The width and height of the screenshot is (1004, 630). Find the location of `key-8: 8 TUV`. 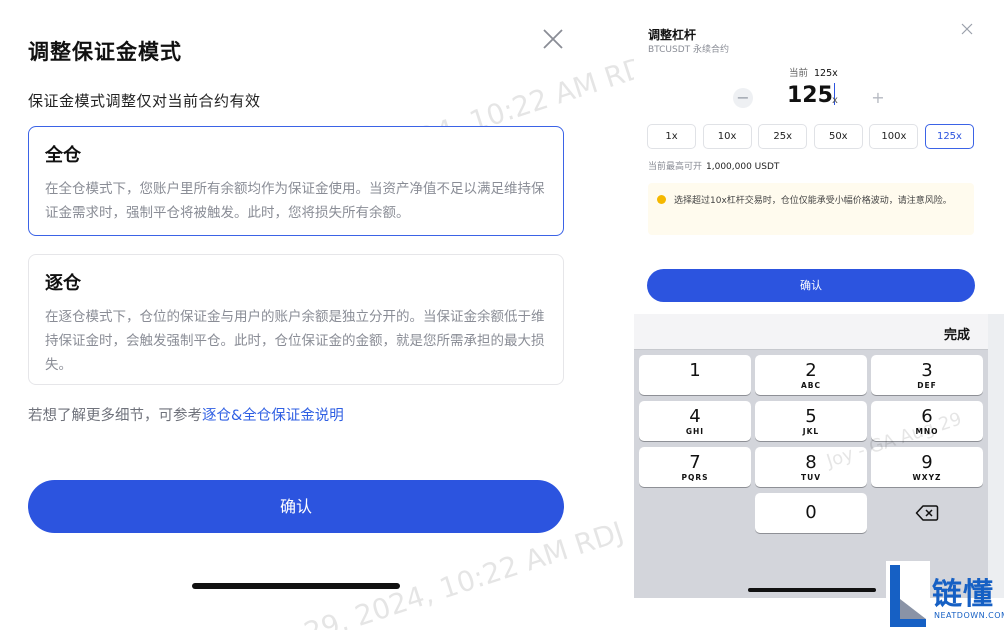

key-8: 8 TUV is located at coordinates (811, 467).